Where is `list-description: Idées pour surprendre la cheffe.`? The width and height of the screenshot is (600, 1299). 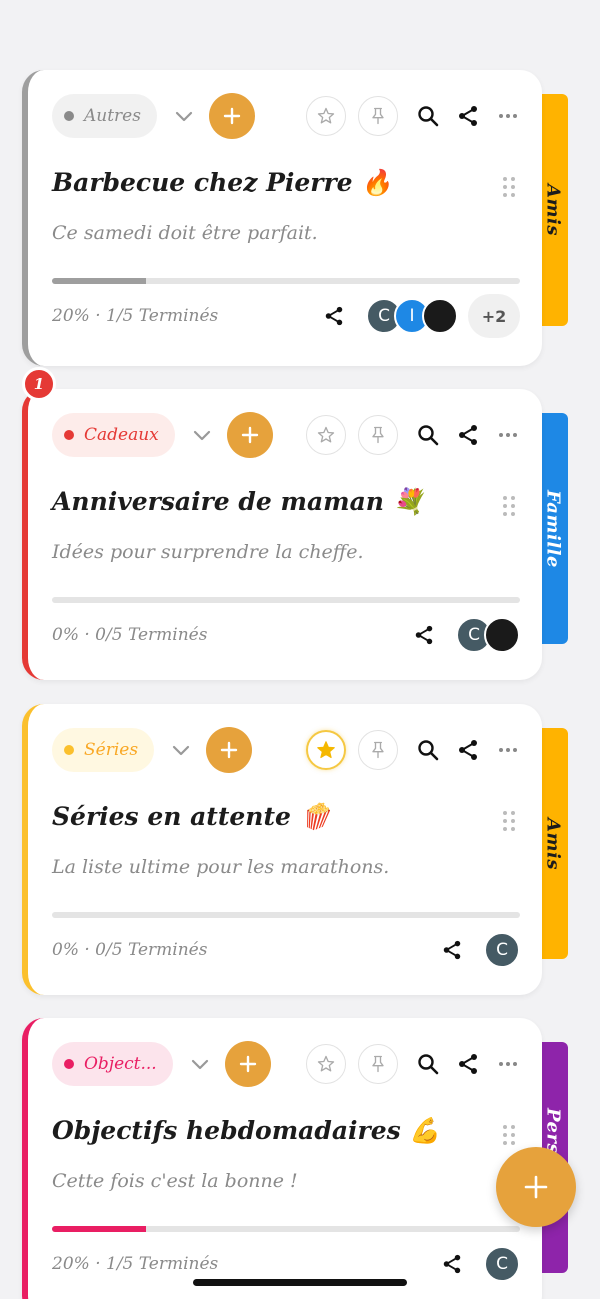 list-description: Idées pour surprendre la cheffe. is located at coordinates (208, 552).